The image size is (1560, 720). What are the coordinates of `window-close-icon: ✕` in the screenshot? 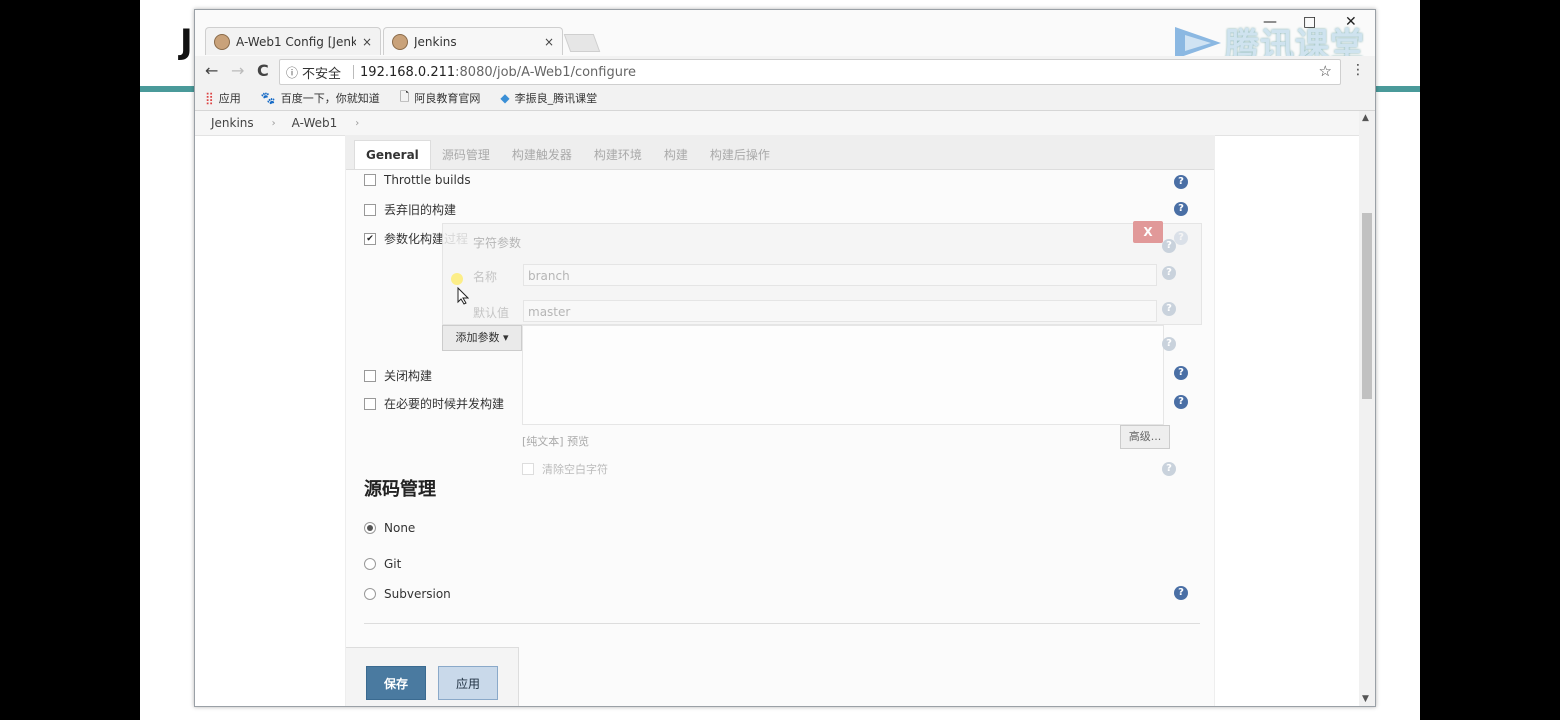 It's located at (1351, 22).